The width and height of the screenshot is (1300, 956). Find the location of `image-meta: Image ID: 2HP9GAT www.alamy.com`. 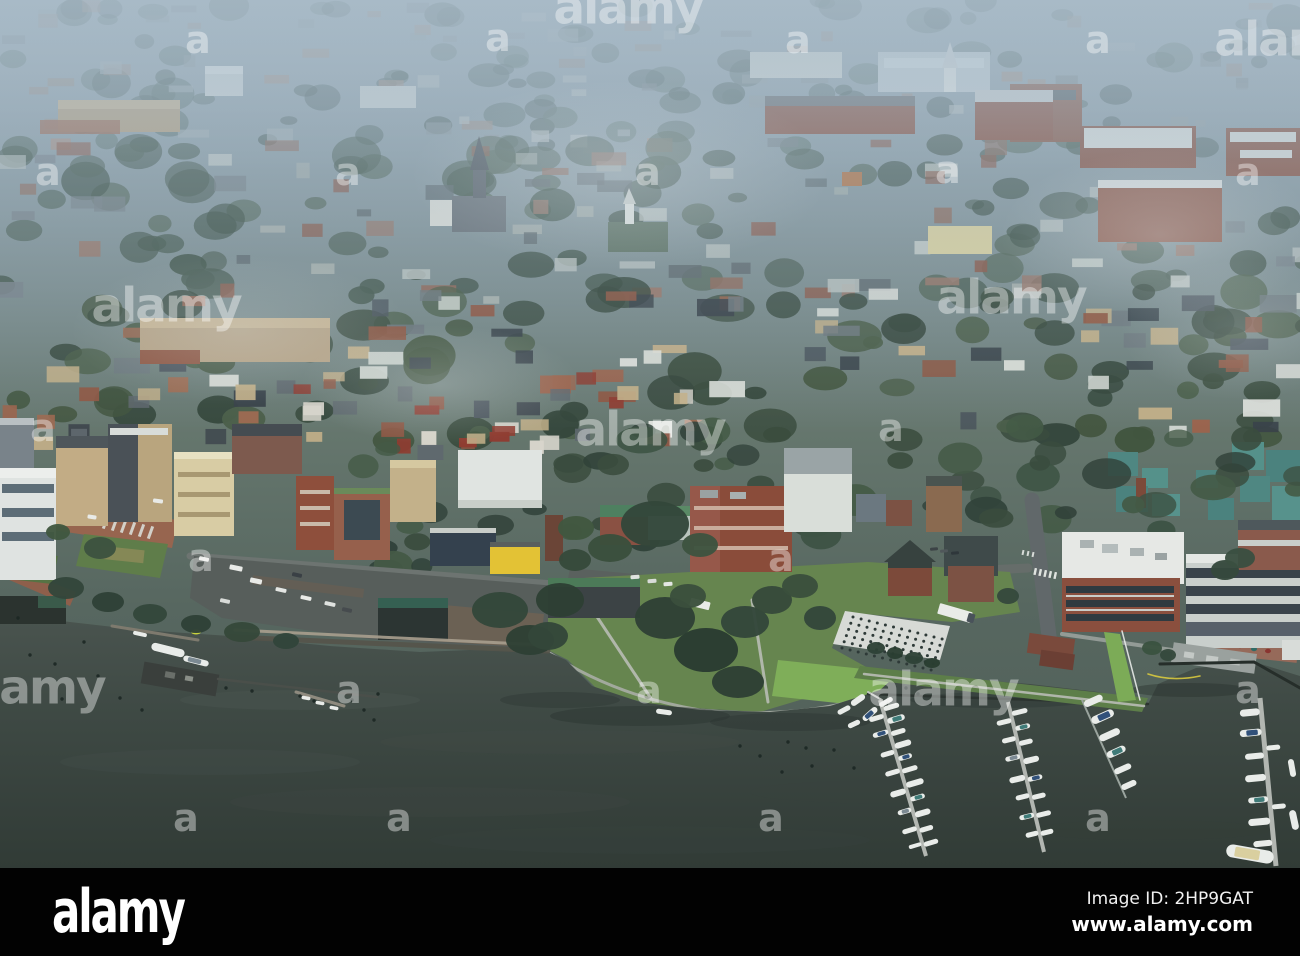

image-meta: Image ID: 2HP9GAT www.alamy.com is located at coordinates (1162, 912).